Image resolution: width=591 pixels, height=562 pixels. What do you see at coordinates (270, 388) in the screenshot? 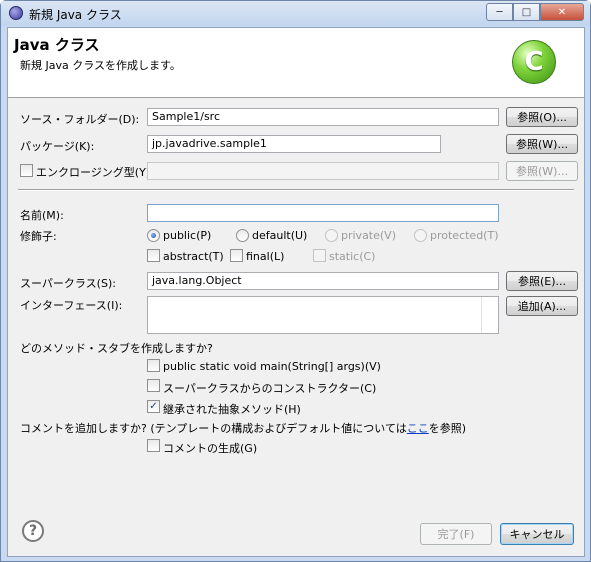
I see `constructors-label: スーパークラスからのコンストラクター(C)` at bounding box center [270, 388].